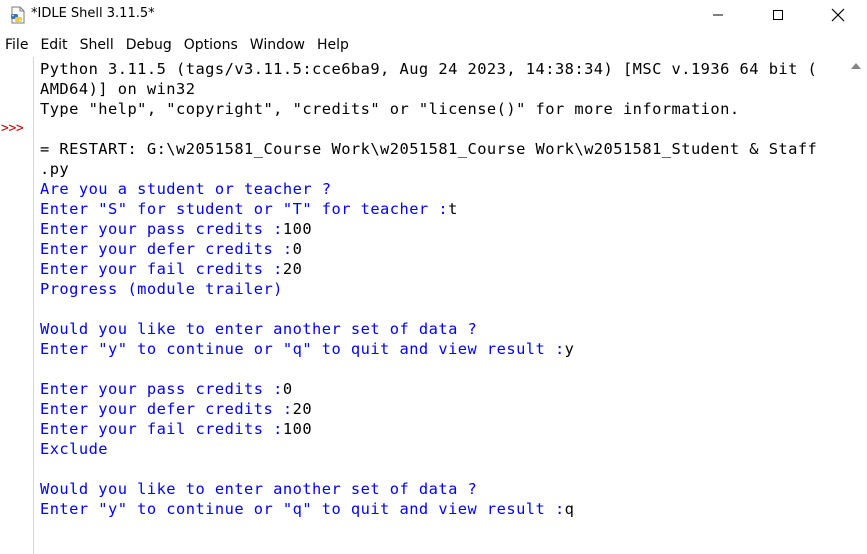 This screenshot has width=867, height=554. What do you see at coordinates (74, 449) in the screenshot?
I see `shell-line-text: Exclude` at bounding box center [74, 449].